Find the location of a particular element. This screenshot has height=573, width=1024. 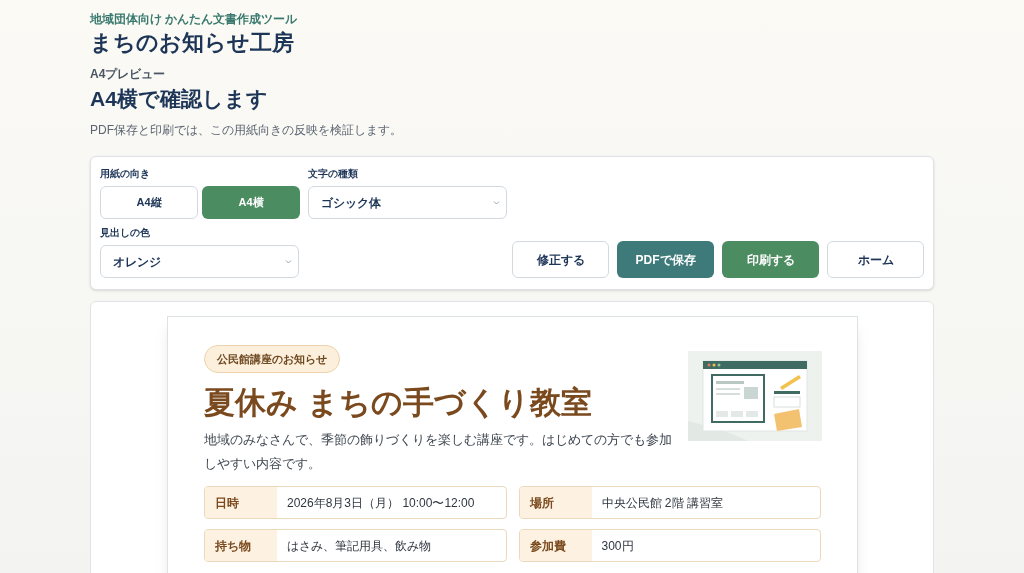

field-label: 用紙の向き is located at coordinates (125, 174).